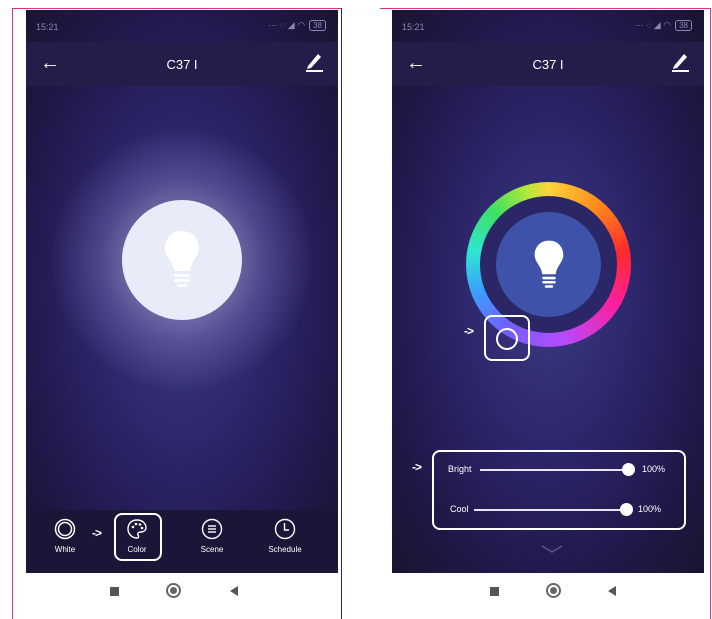 The image size is (712, 619). I want to click on scene-list-icon, so click(212, 529).